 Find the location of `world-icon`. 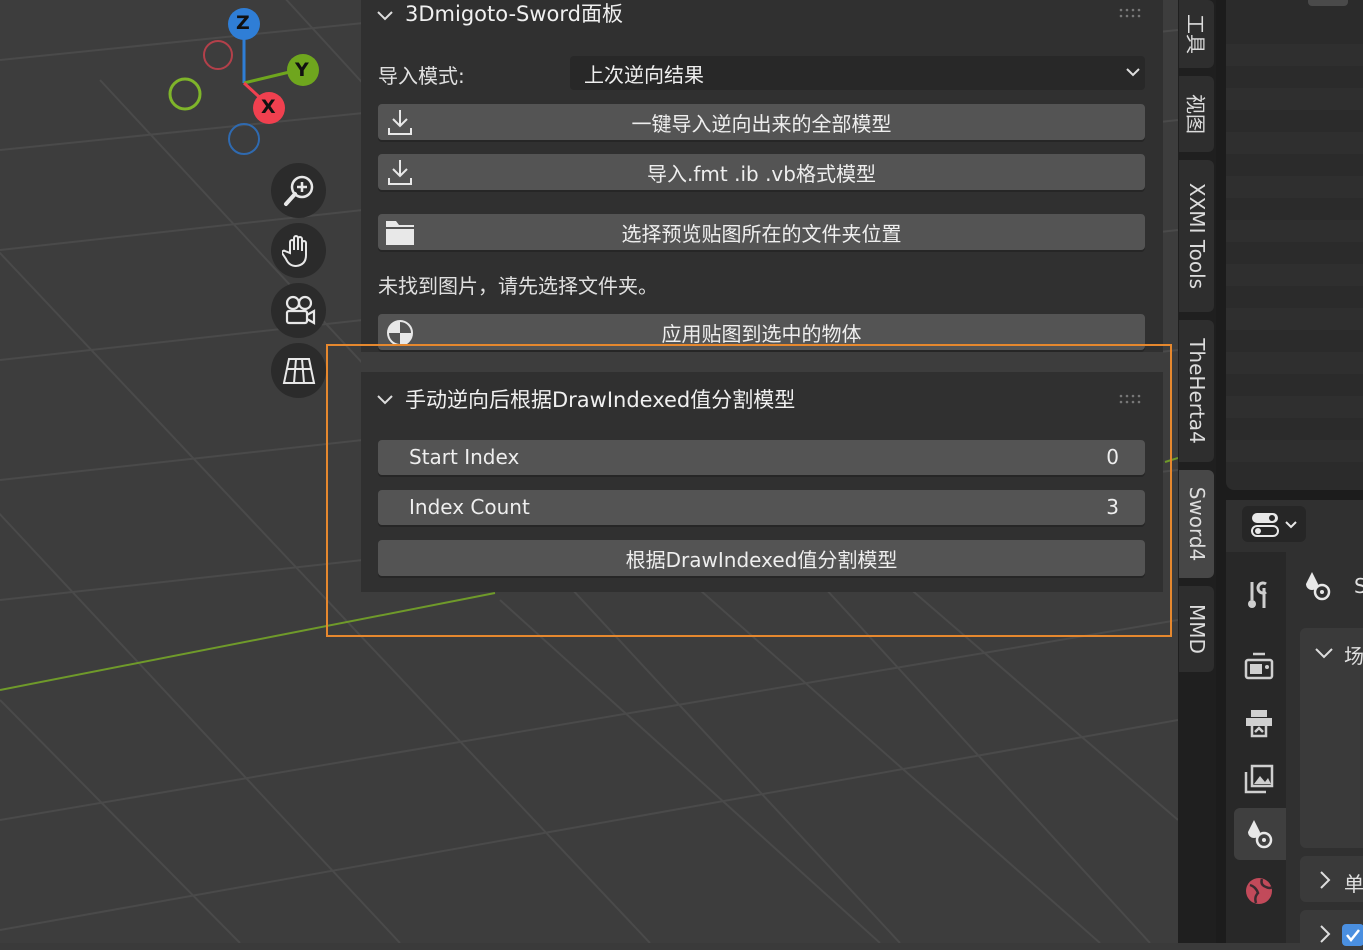

world-icon is located at coordinates (1259, 891).